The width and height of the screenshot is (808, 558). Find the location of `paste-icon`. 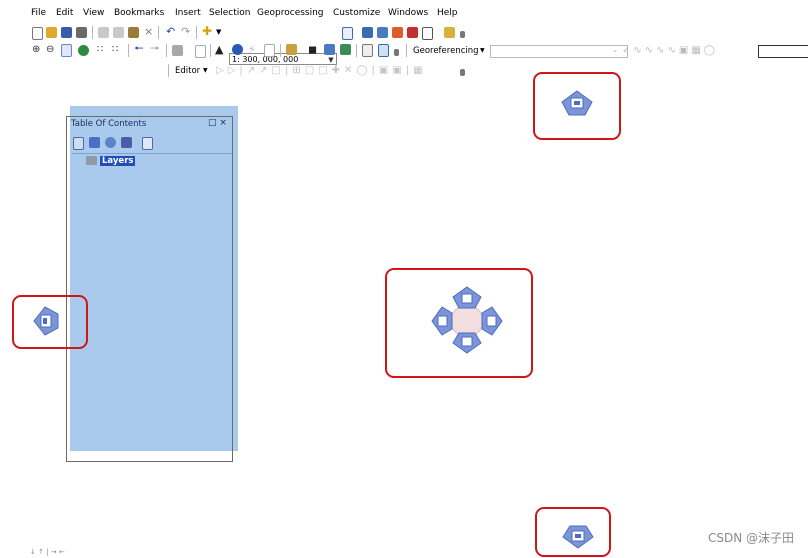

paste-icon is located at coordinates (133, 32).